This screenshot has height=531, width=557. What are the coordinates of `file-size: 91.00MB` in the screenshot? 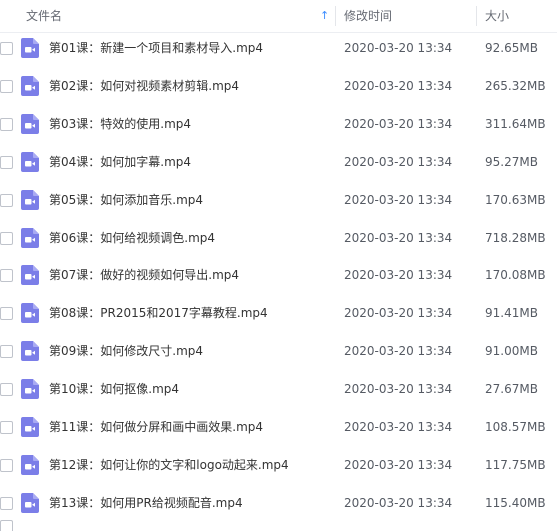 It's located at (511, 351).